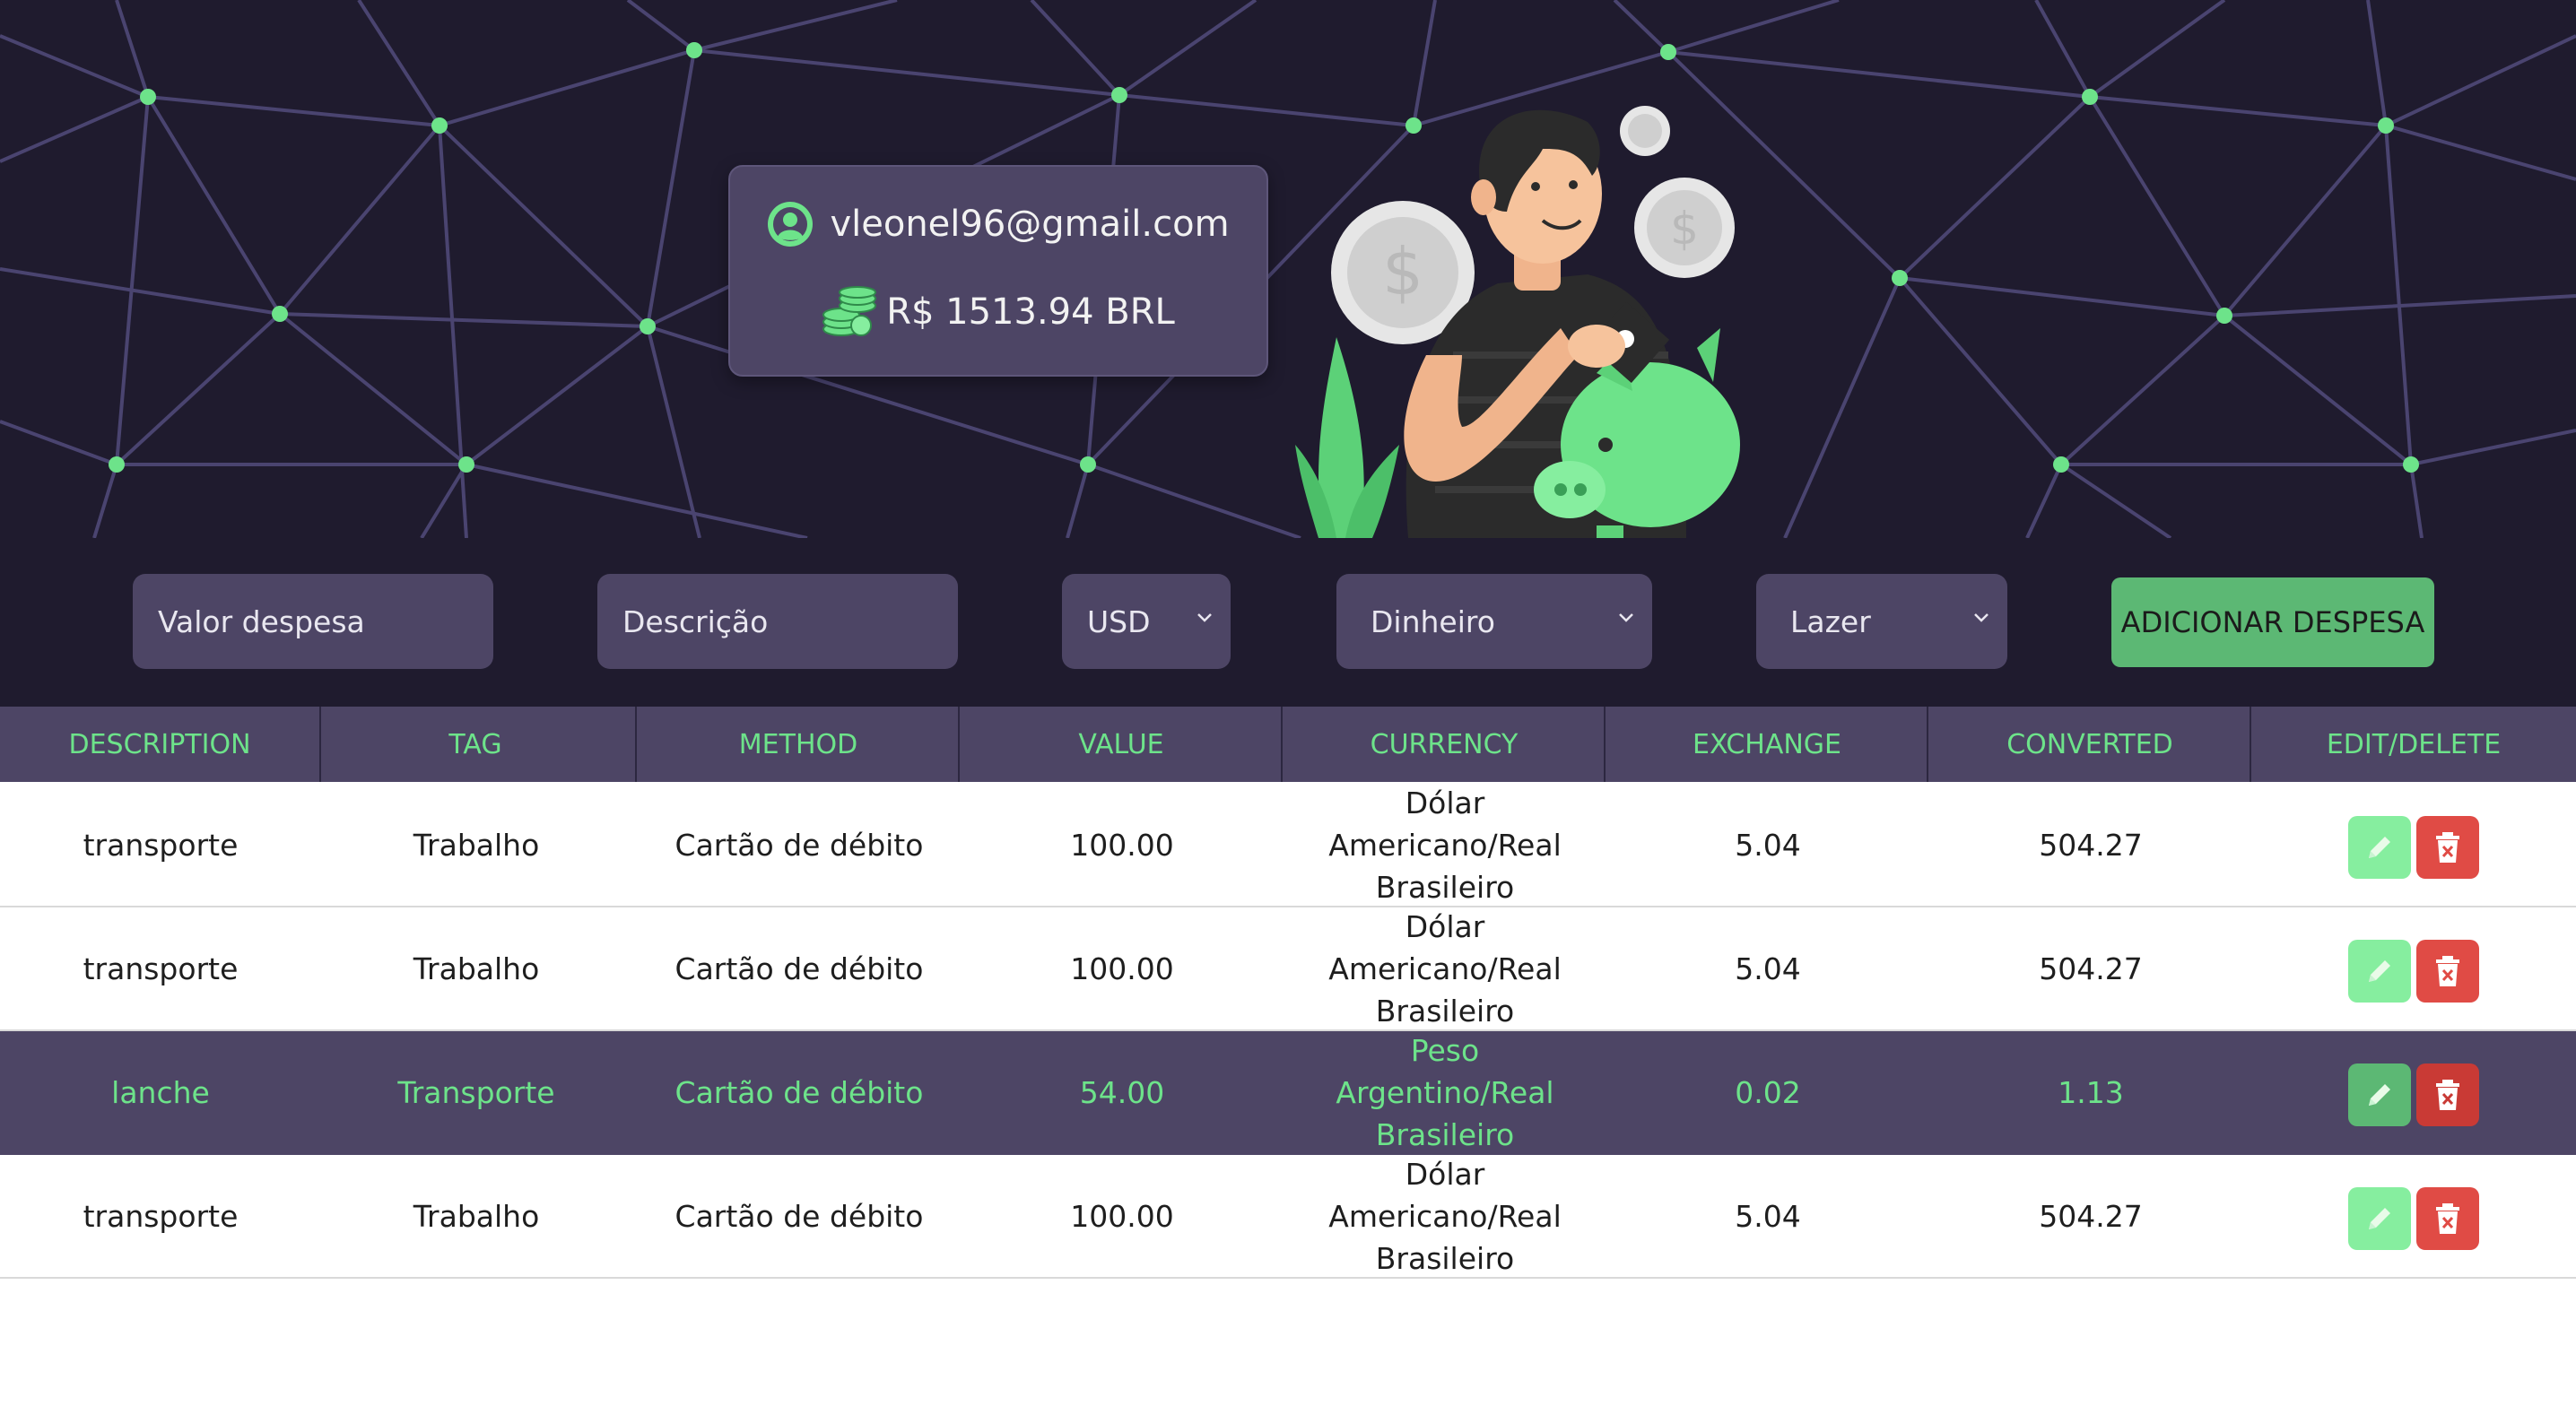  Describe the element at coordinates (160, 744) in the screenshot. I see `column-header-description: DESCRIPTION` at that location.